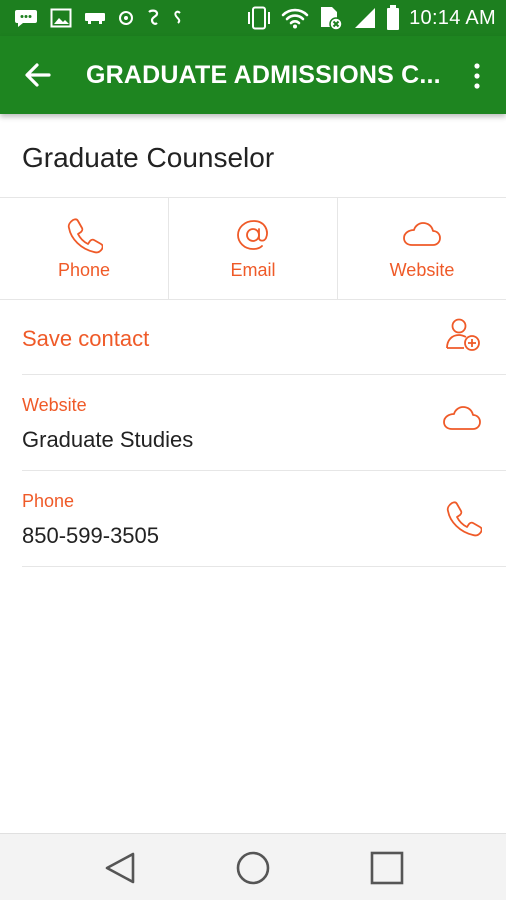  What do you see at coordinates (26, 18) in the screenshot?
I see `chat-notification-icon` at bounding box center [26, 18].